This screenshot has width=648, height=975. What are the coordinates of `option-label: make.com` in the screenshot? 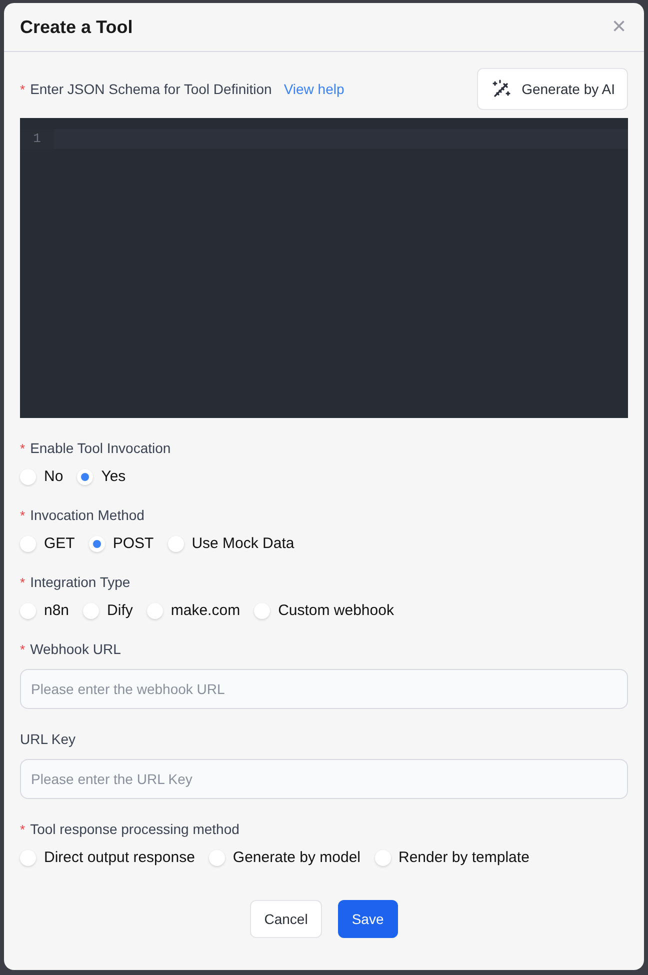 It's located at (205, 610).